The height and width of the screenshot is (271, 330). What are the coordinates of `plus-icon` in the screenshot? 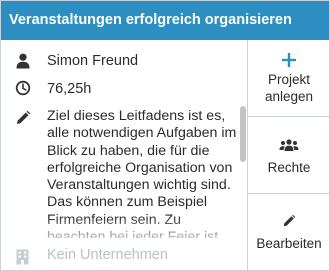 It's located at (289, 60).